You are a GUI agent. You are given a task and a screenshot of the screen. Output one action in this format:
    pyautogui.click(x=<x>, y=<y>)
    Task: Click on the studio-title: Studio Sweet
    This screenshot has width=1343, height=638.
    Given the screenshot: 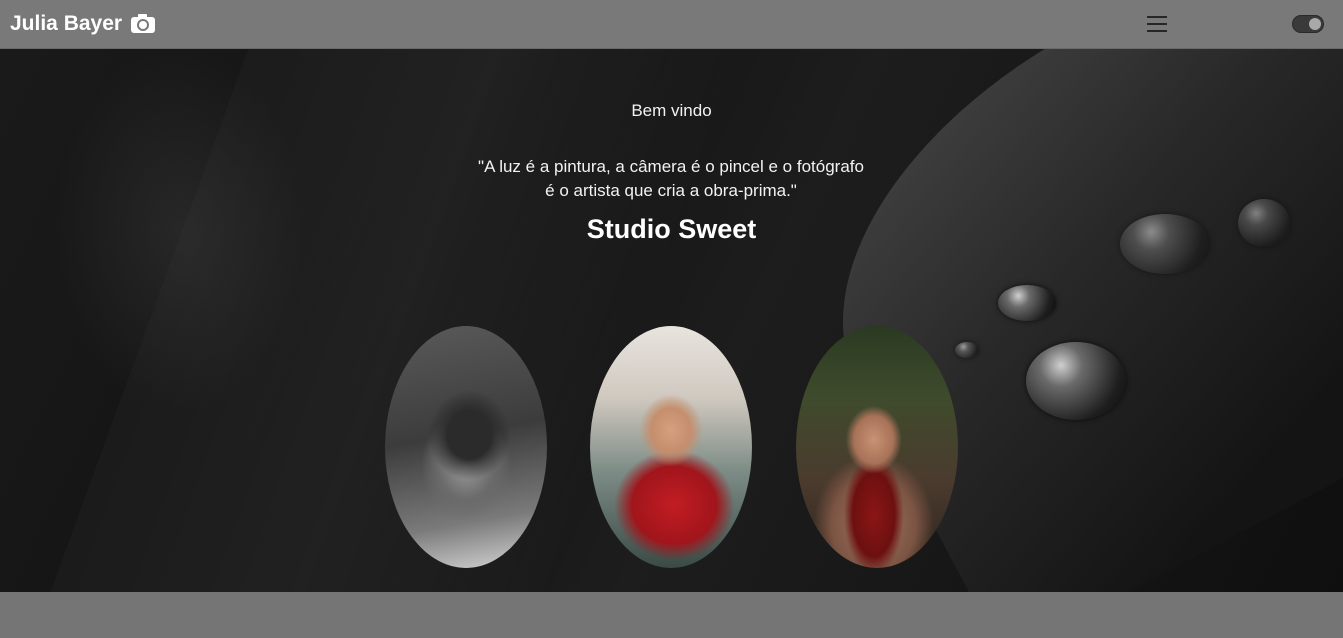 What is the action you would take?
    pyautogui.click(x=671, y=229)
    